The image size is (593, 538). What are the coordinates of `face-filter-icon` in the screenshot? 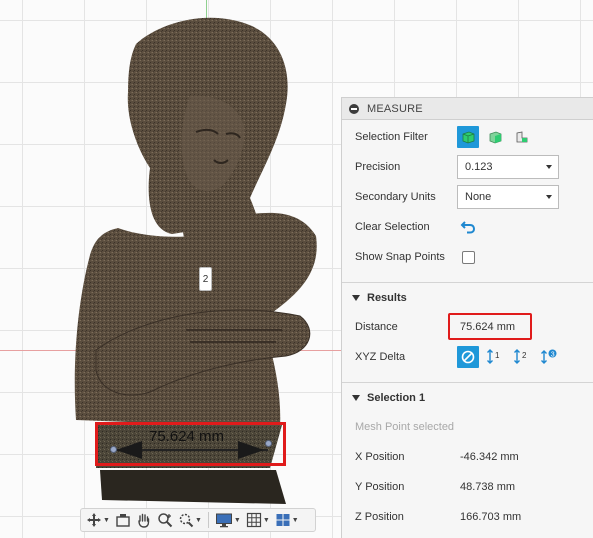 It's located at (495, 137).